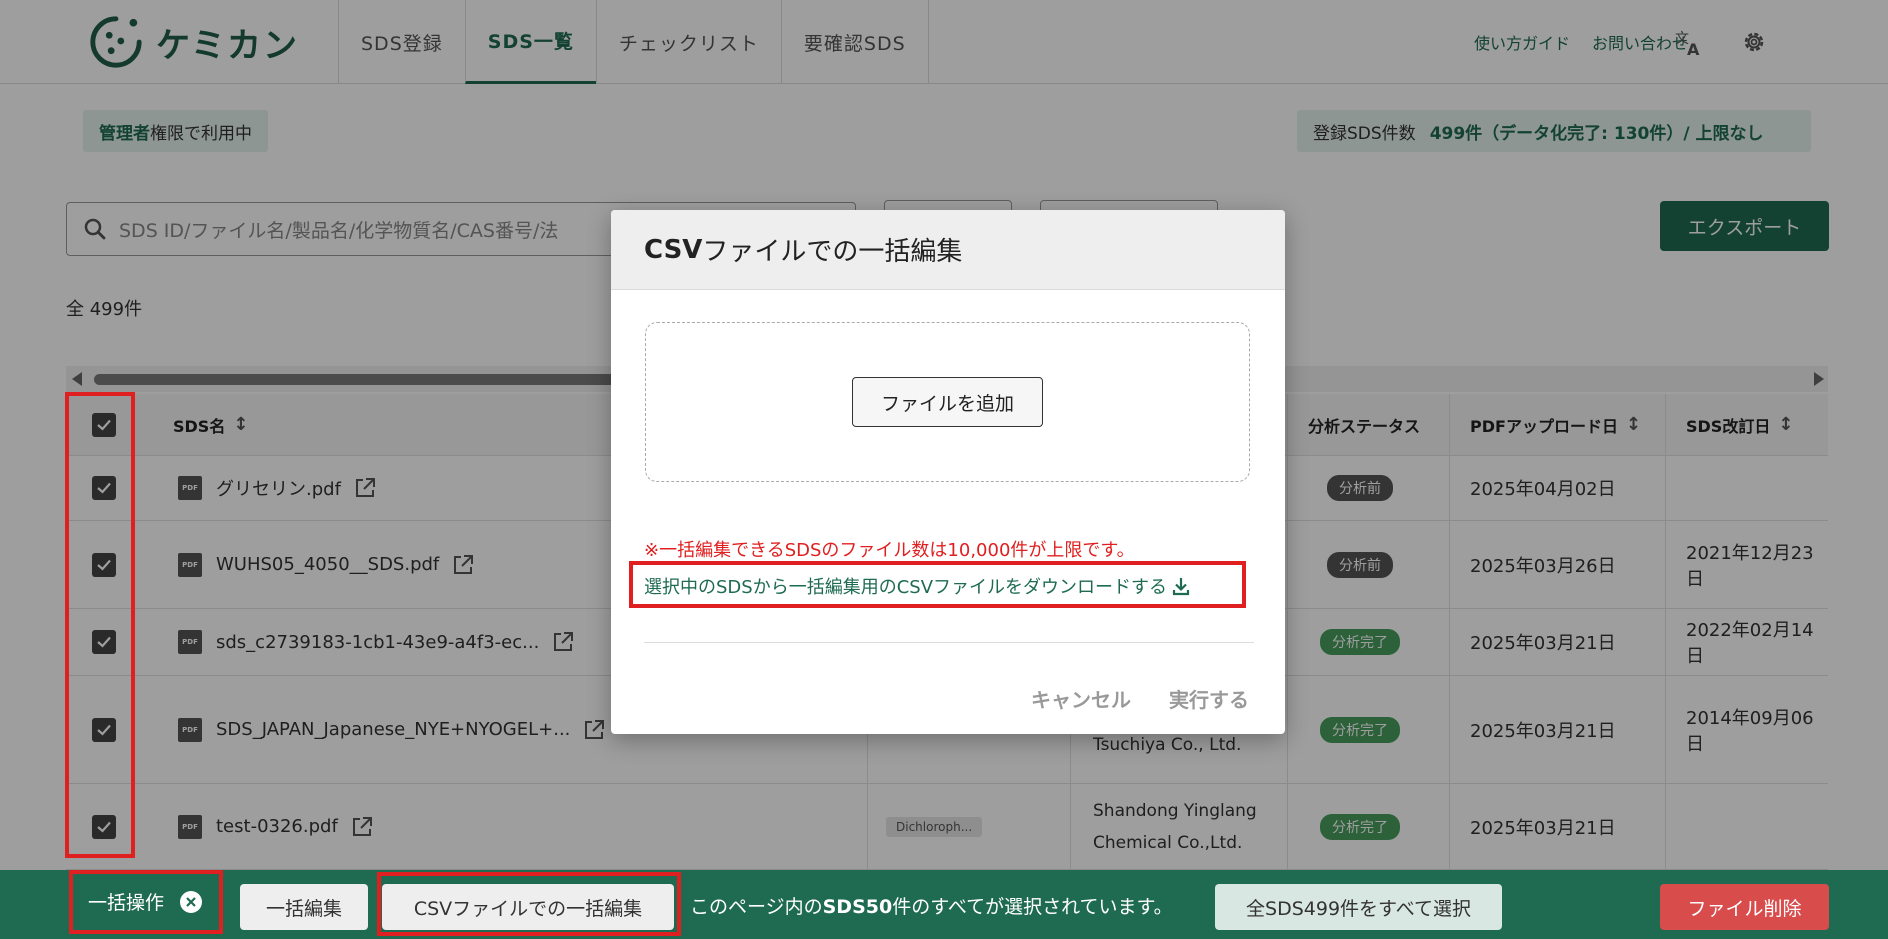 The width and height of the screenshot is (1888, 939). Describe the element at coordinates (949, 642) in the screenshot. I see `dialog-divider` at that location.